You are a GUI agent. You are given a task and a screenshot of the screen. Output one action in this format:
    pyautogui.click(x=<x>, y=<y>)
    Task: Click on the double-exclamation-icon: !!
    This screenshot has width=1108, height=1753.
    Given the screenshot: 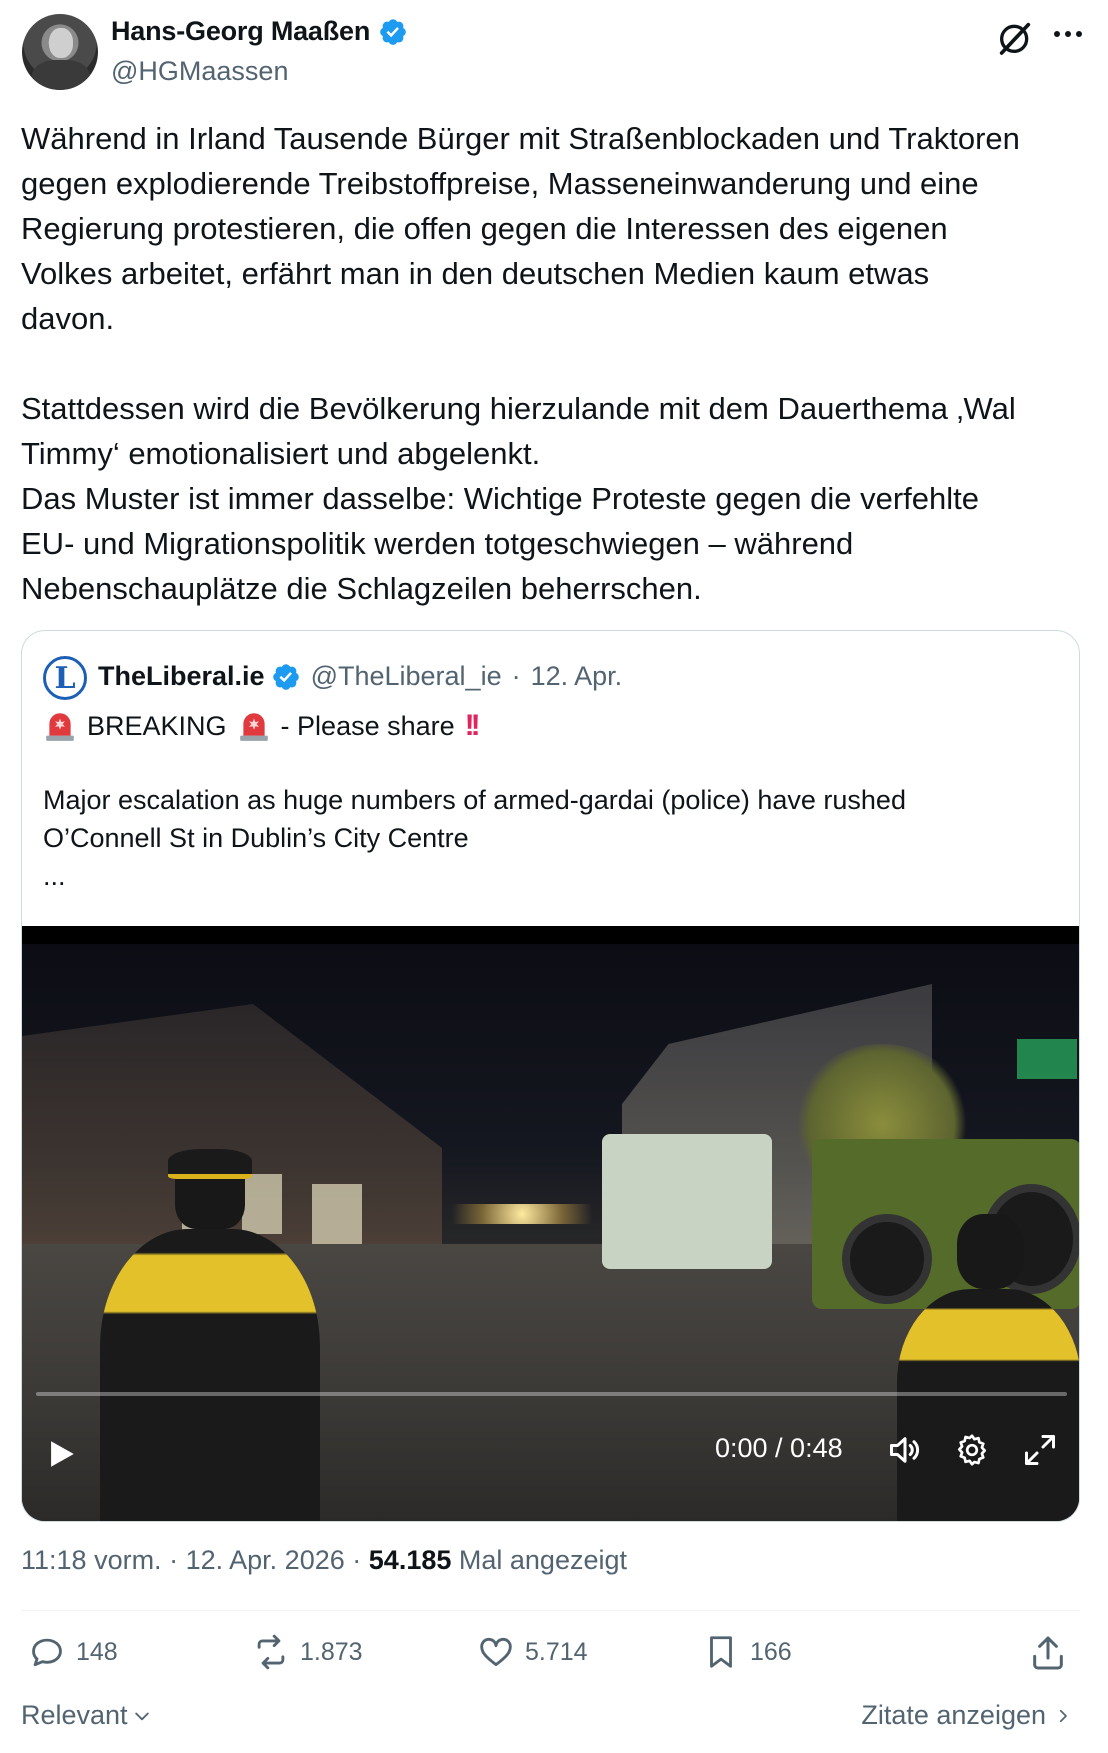 What is the action you would take?
    pyautogui.click(x=472, y=725)
    